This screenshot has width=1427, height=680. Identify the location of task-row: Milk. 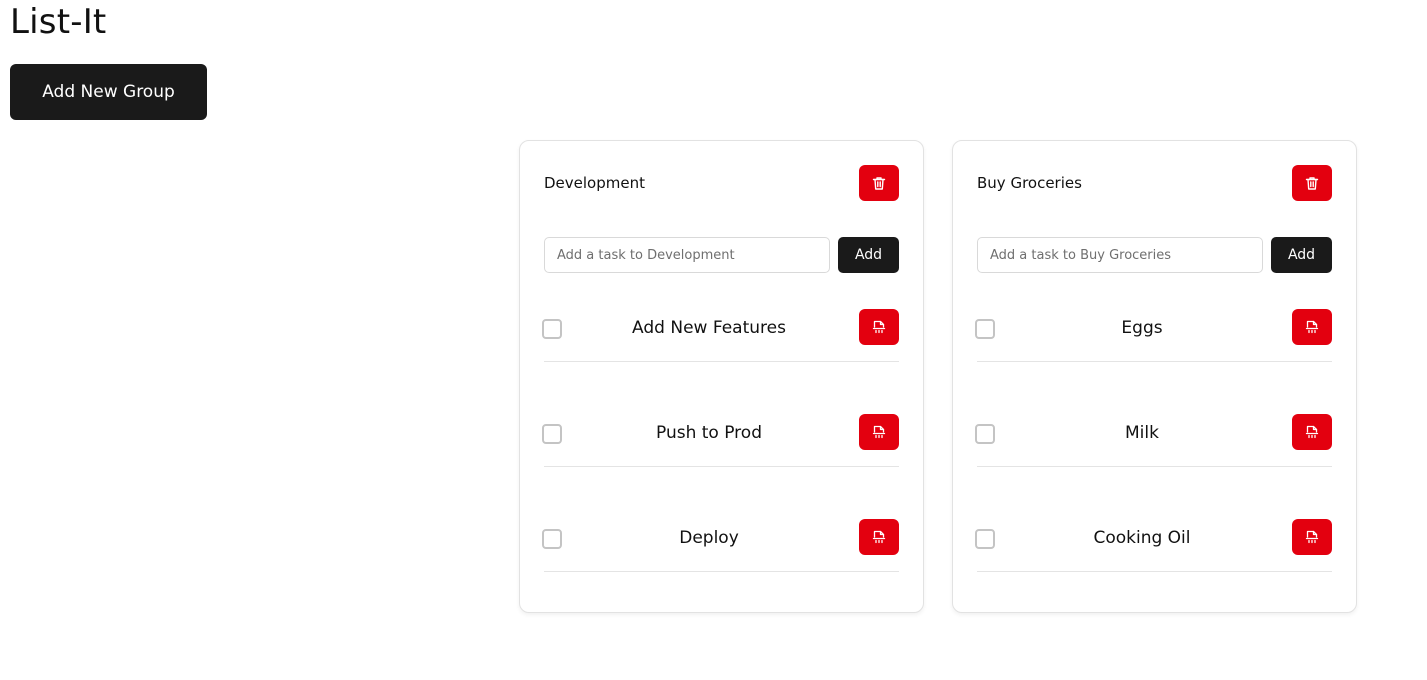
(1153, 440).